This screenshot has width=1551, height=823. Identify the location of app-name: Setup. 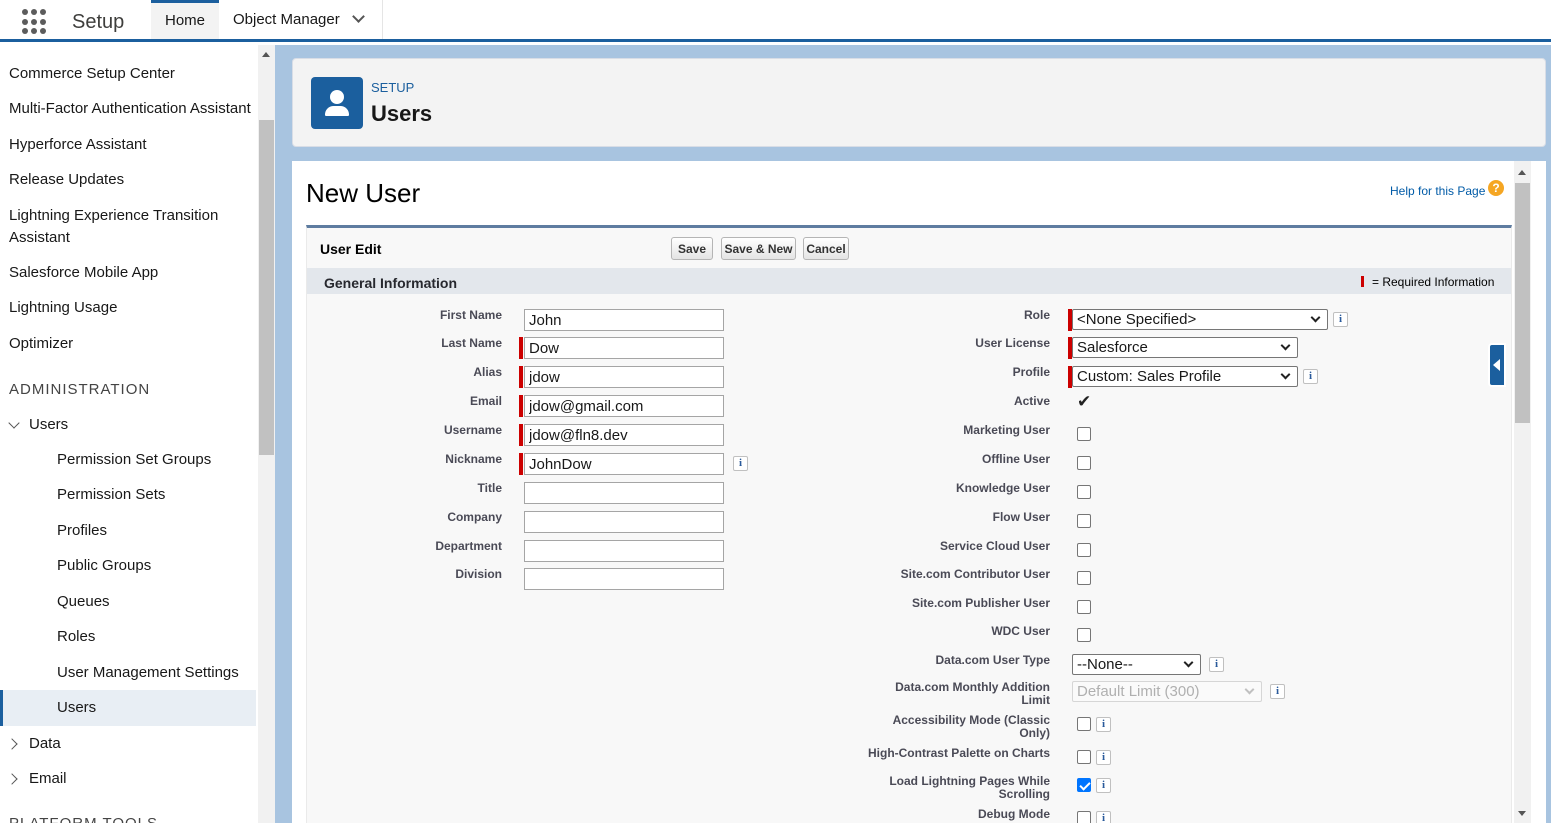
(98, 22).